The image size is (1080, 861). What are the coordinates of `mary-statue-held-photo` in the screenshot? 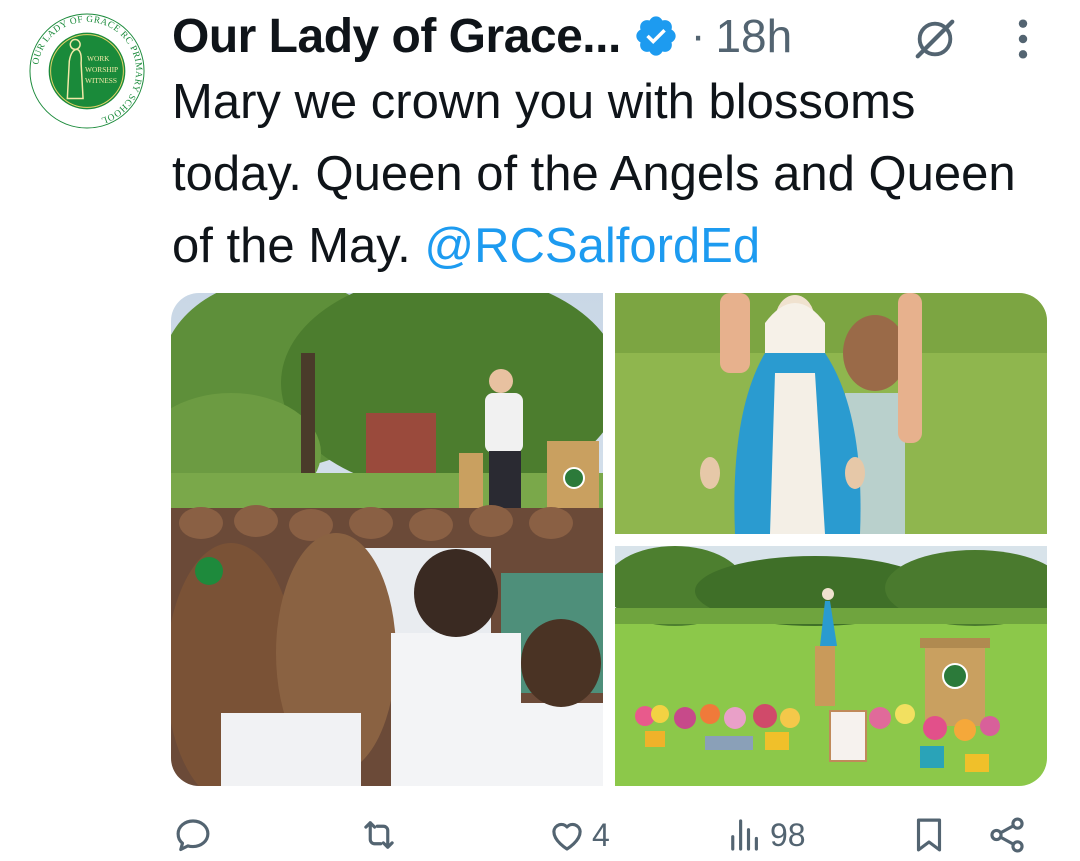 It's located at (831, 413).